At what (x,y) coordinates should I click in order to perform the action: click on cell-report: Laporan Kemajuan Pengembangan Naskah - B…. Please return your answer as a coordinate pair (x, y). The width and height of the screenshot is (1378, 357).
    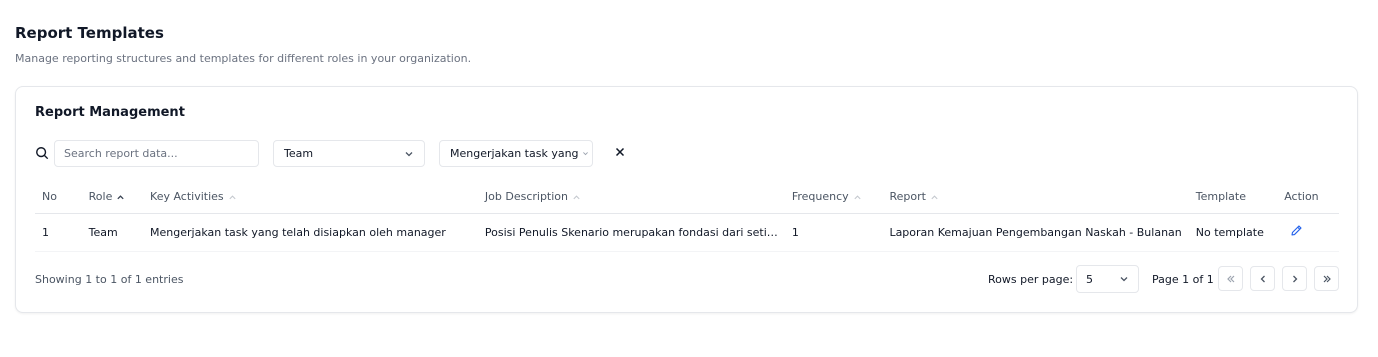
    Looking at the image, I should click on (1035, 232).